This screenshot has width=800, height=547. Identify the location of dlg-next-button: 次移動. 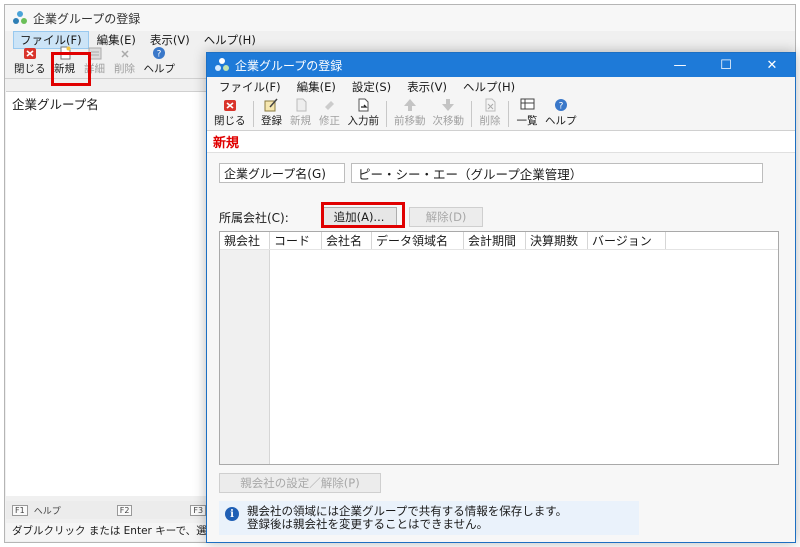
(449, 114).